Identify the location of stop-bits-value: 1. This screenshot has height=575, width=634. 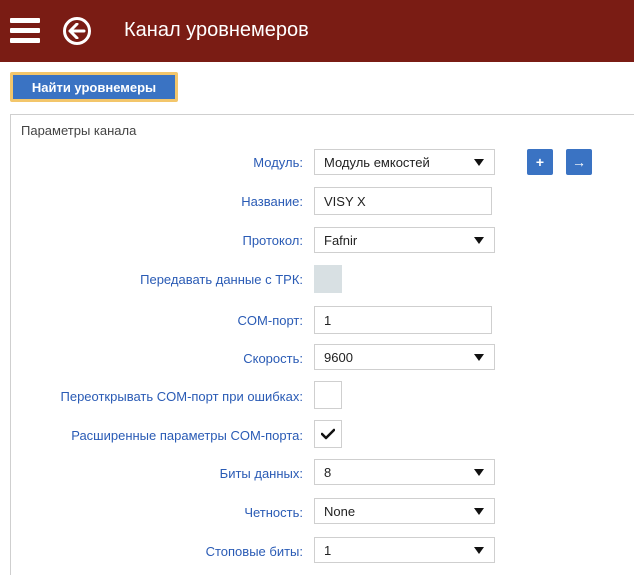
(328, 550).